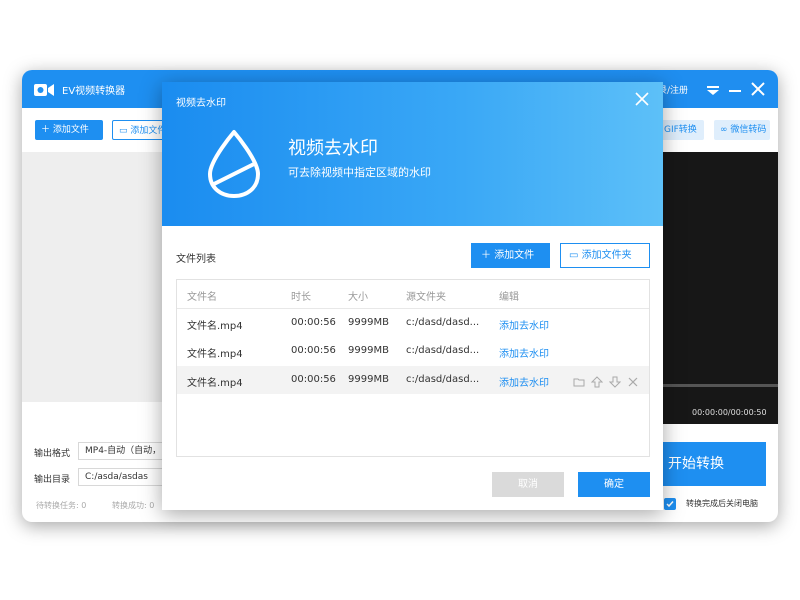 Image resolution: width=800 pixels, height=600 pixels. I want to click on preview-time: 00:00:00/00:00:50, so click(729, 412).